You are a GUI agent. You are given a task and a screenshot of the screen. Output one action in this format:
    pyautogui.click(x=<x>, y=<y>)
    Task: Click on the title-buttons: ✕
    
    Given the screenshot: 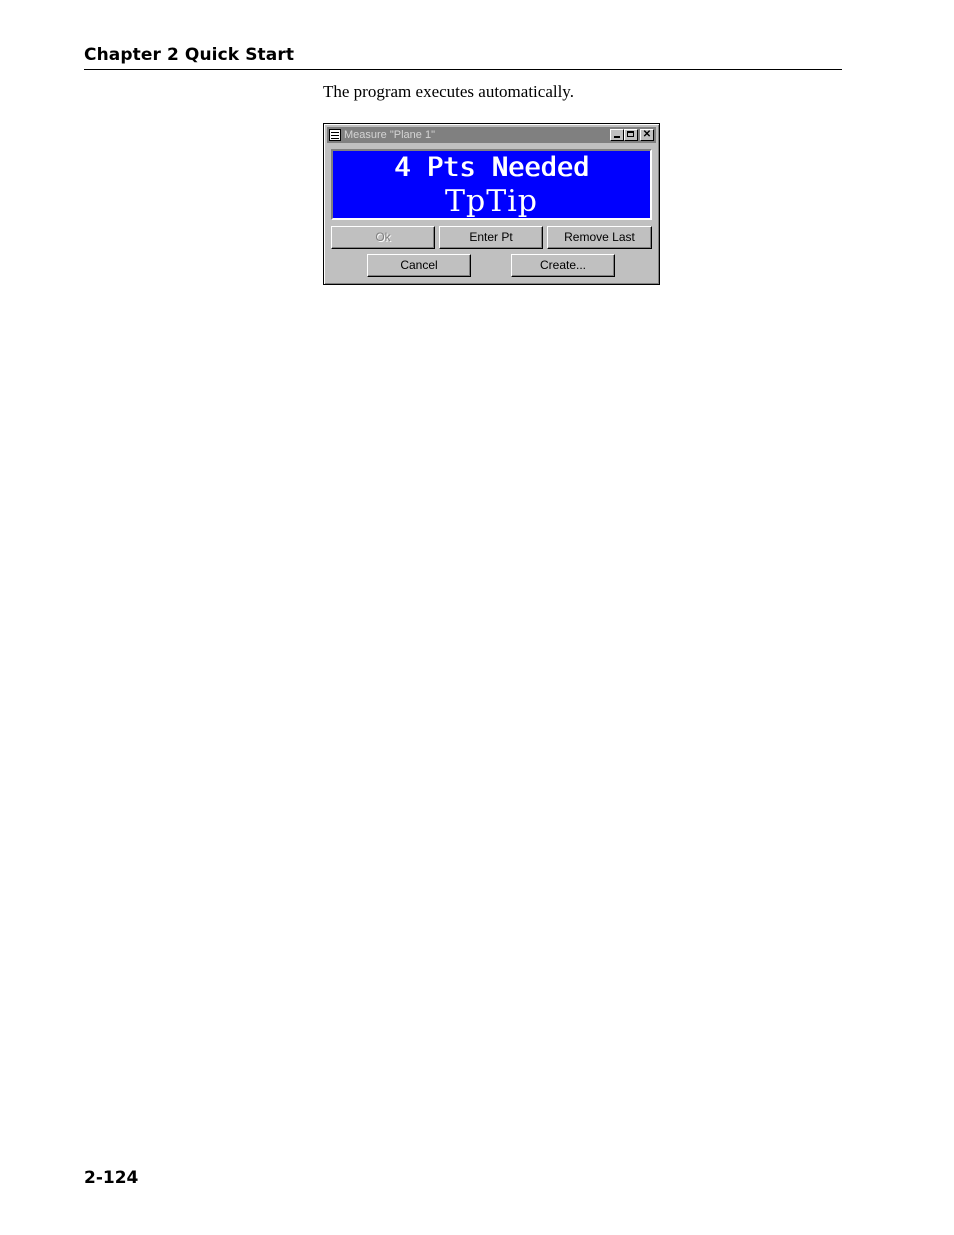 What is the action you would take?
    pyautogui.click(x=632, y=135)
    